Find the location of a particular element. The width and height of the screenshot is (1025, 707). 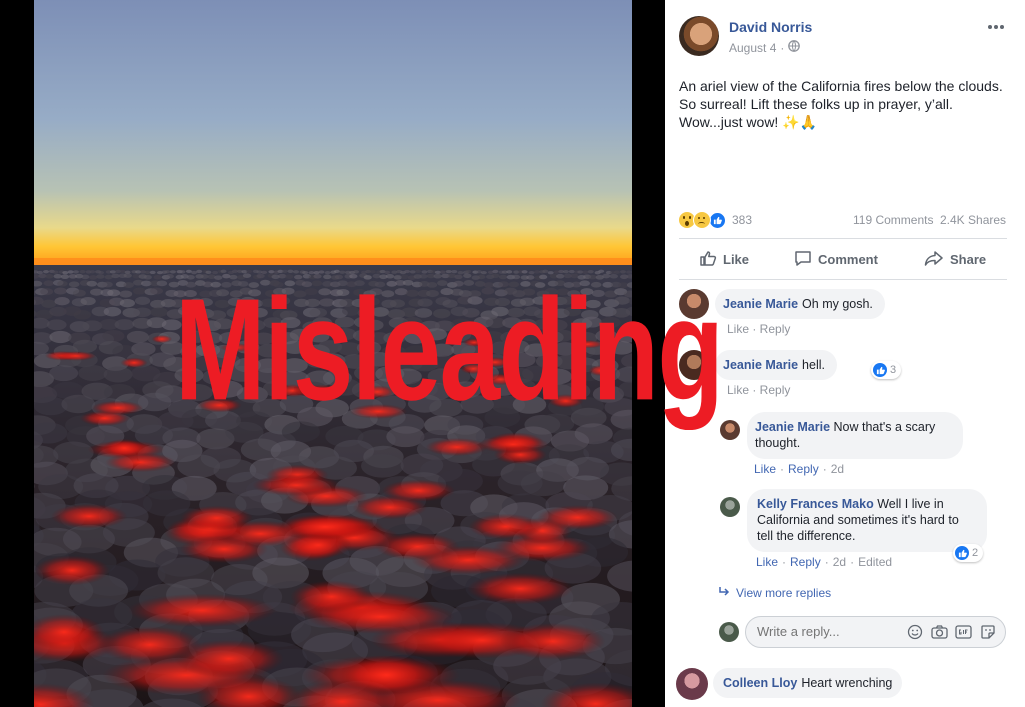

reply-author: Jeanie Marie is located at coordinates (792, 427).